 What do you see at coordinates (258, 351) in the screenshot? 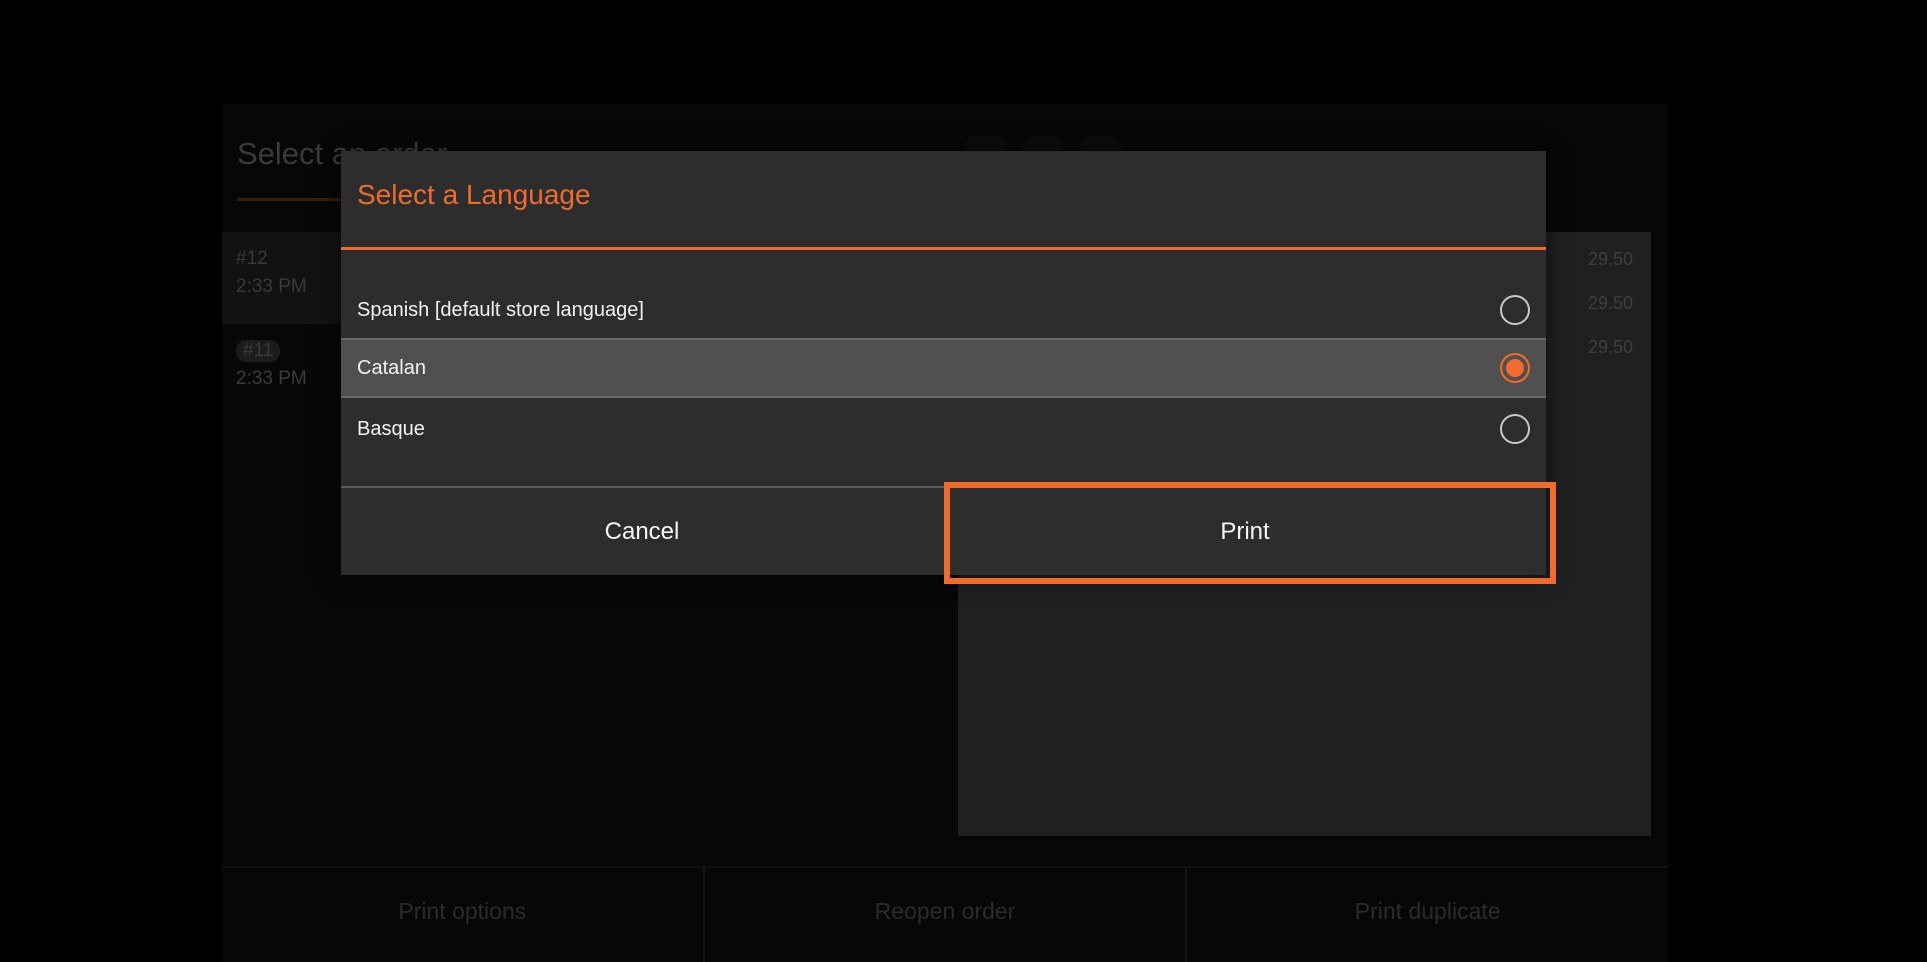
I see `order-number: #11` at bounding box center [258, 351].